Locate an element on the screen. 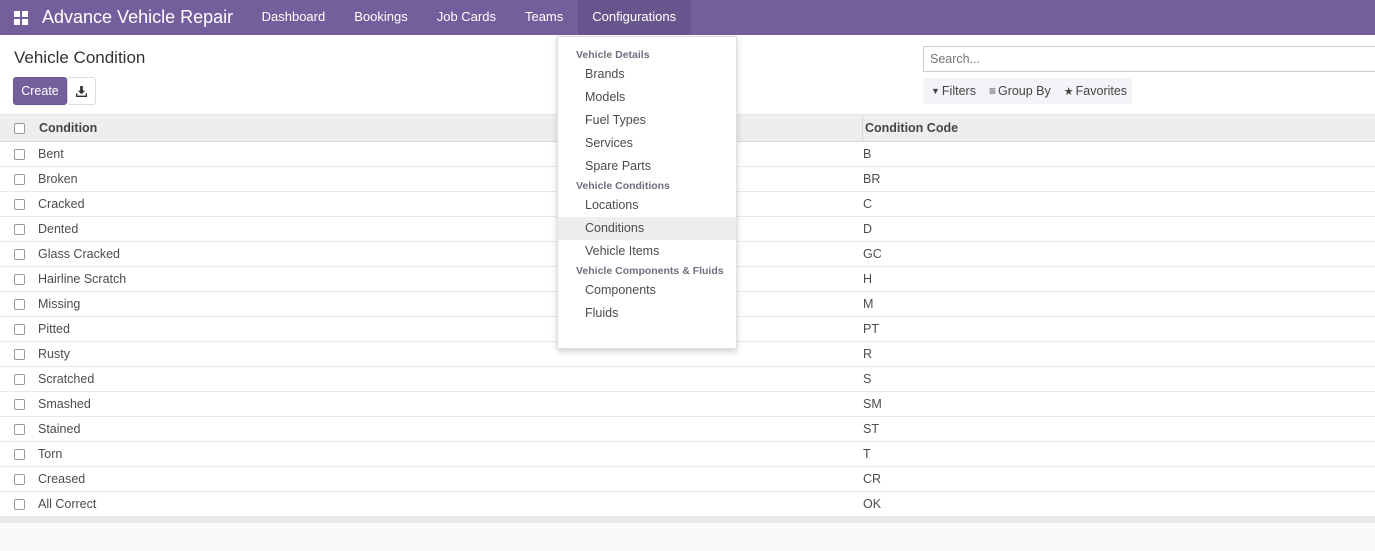 This screenshot has height=551, width=1375. condition-code: C is located at coordinates (868, 204).